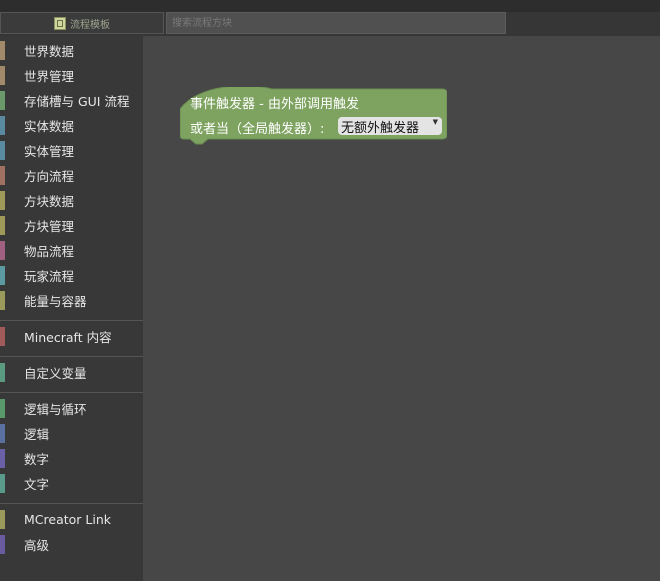 The width and height of the screenshot is (660, 581). I want to click on category-block-data: 方块数据, so click(71, 200).